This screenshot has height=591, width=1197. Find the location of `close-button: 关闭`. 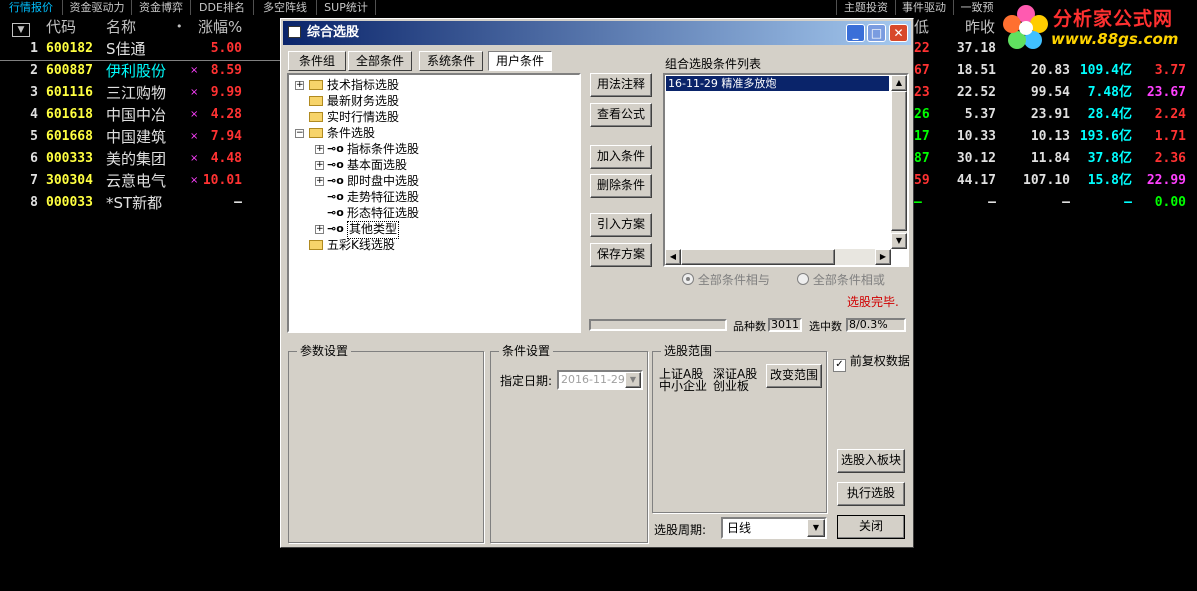

close-button: 关闭 is located at coordinates (871, 527).